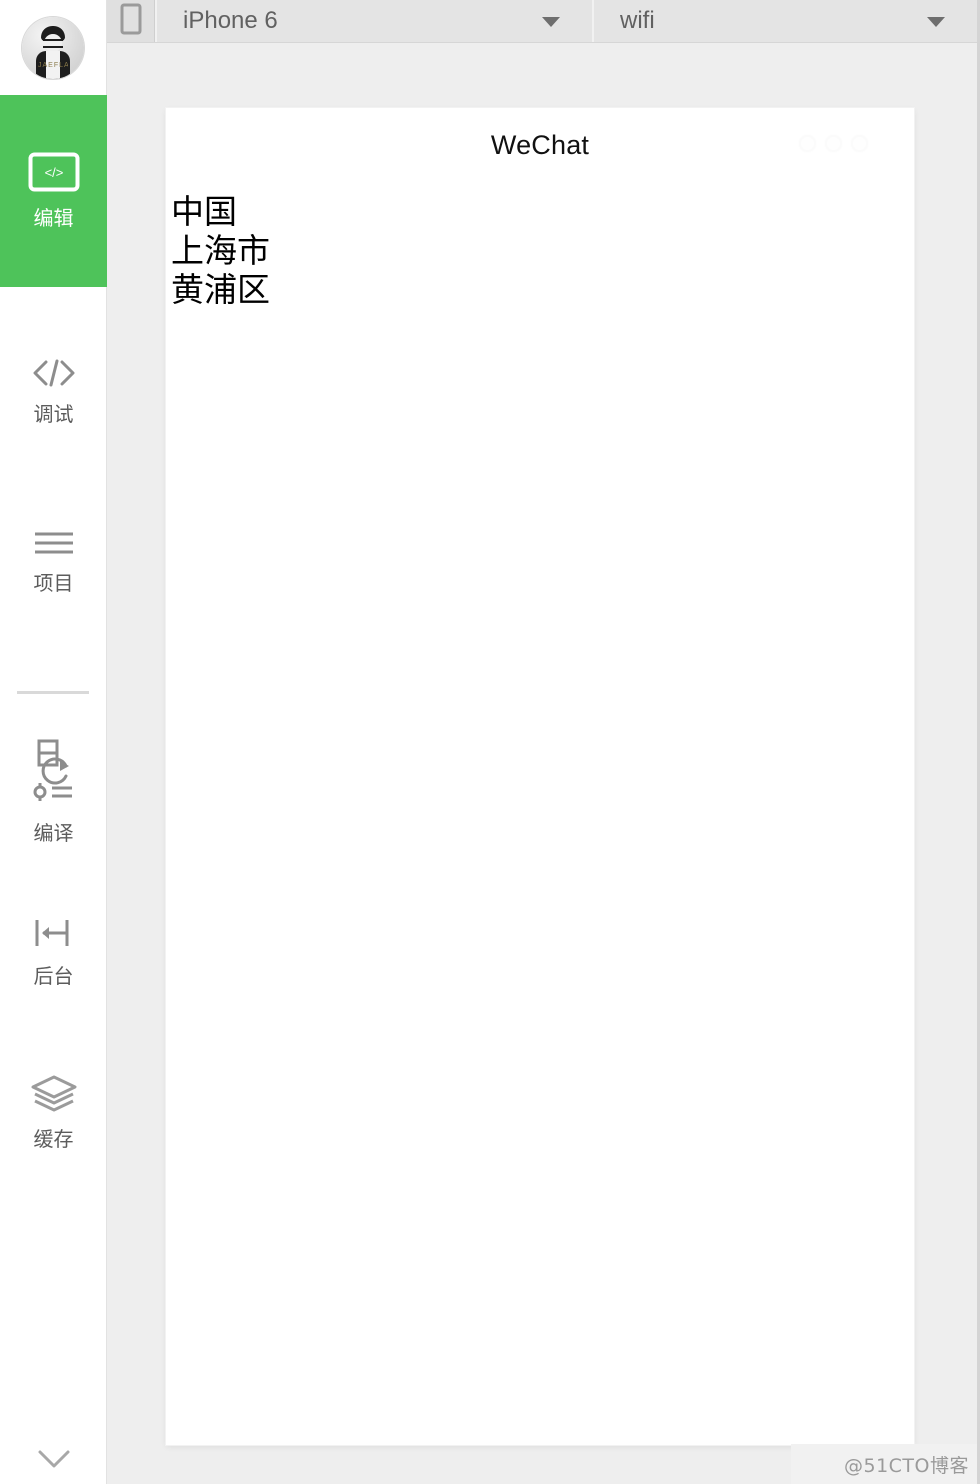 The image size is (980, 1484). Describe the element at coordinates (230, 20) in the screenshot. I see `device-select-value: iPhone 6` at that location.